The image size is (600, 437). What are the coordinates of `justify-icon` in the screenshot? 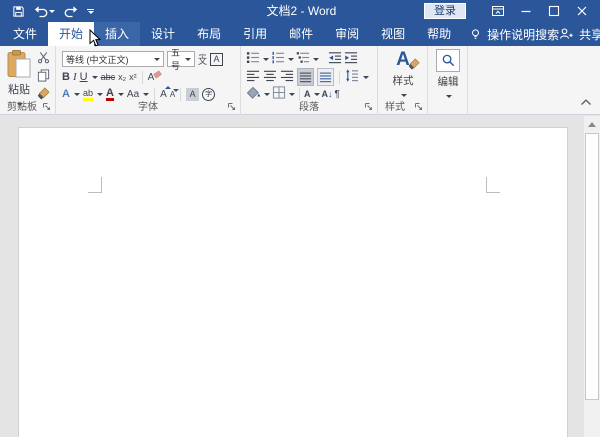 It's located at (305, 77).